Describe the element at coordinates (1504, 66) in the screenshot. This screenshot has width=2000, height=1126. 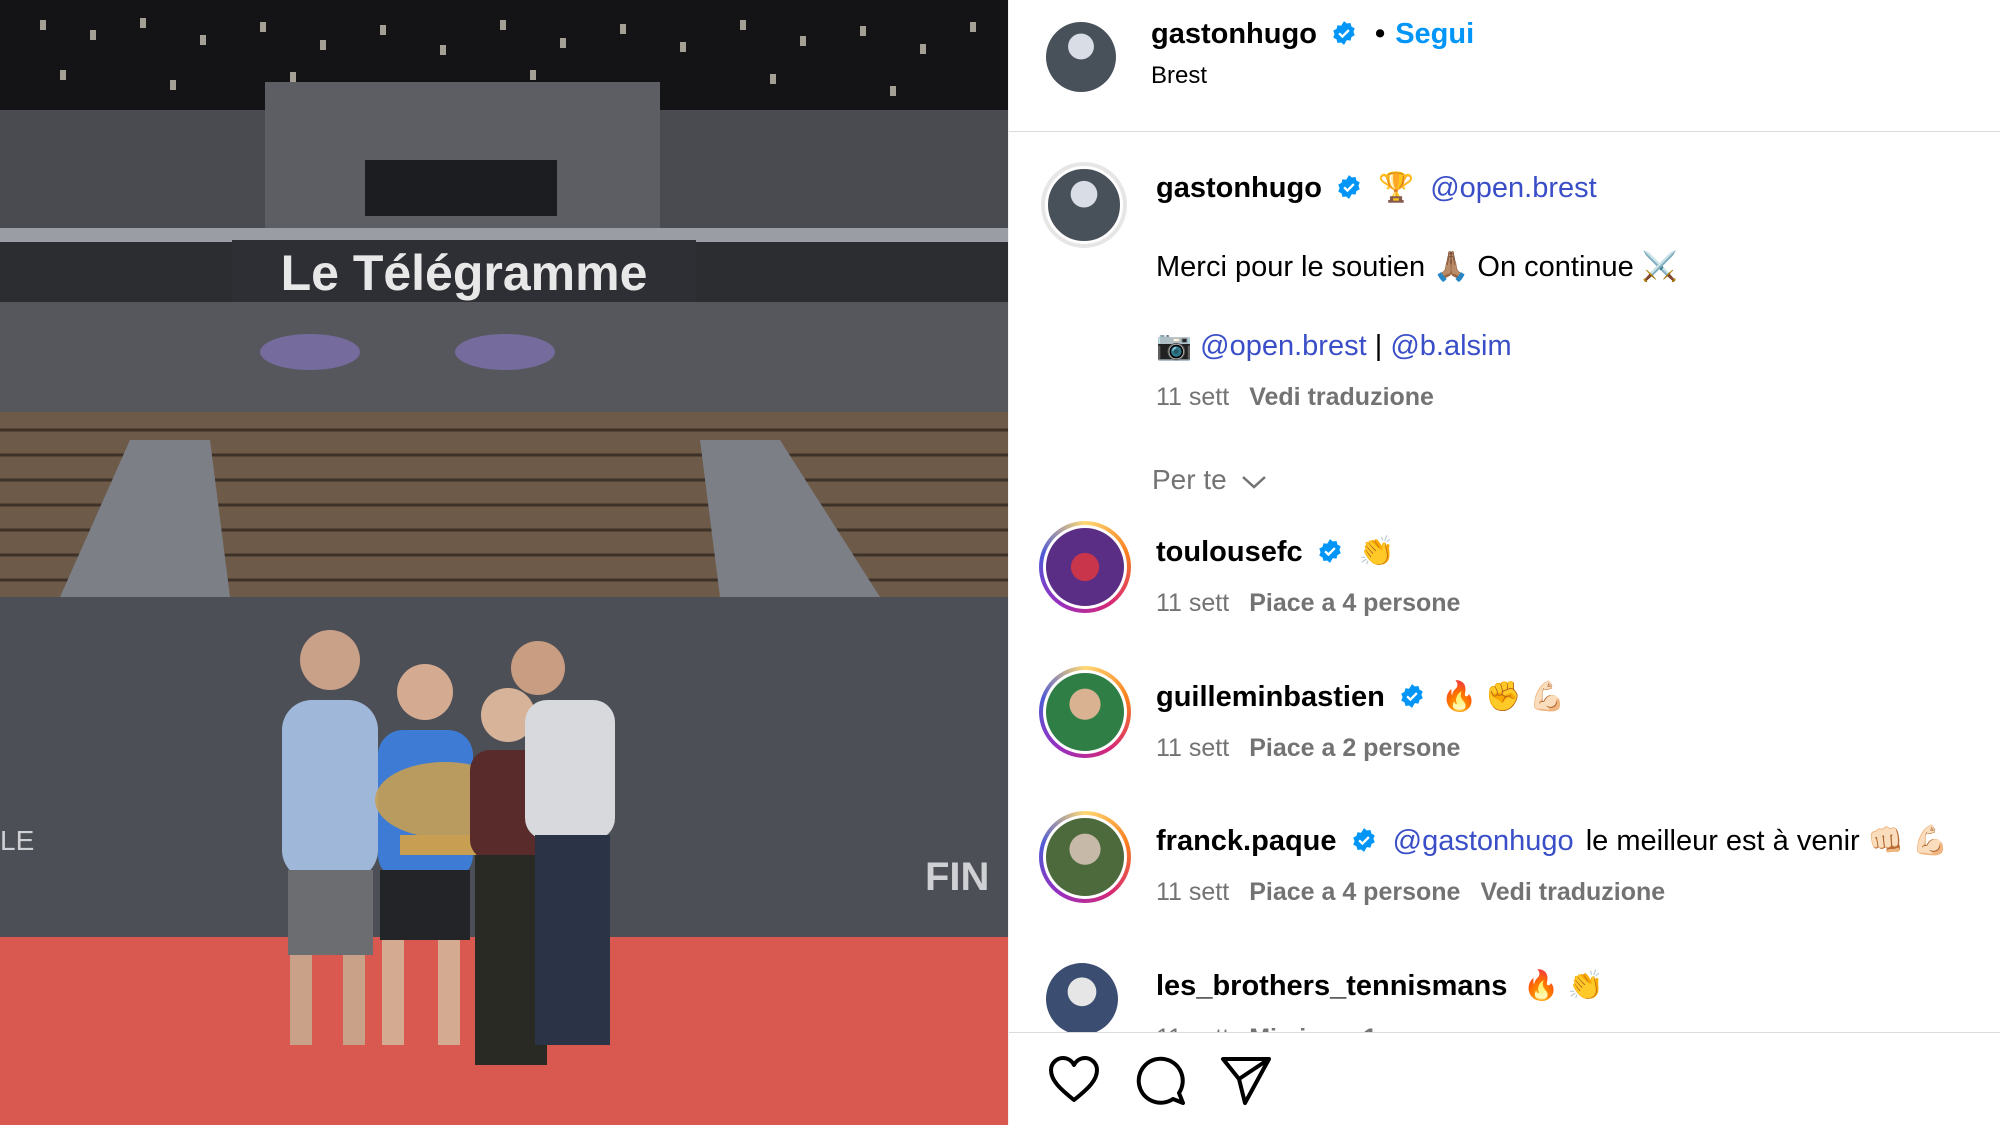
I see `post-header: gastonhugo • Segui Brest` at that location.